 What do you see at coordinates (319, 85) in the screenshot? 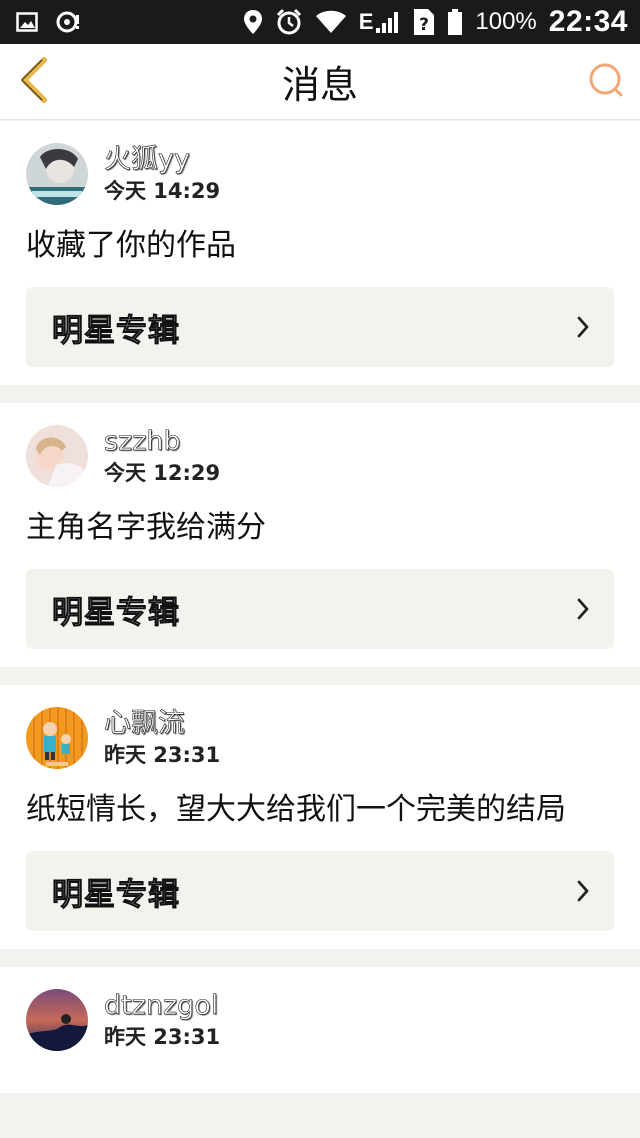
I see `page-title: 消息` at bounding box center [319, 85].